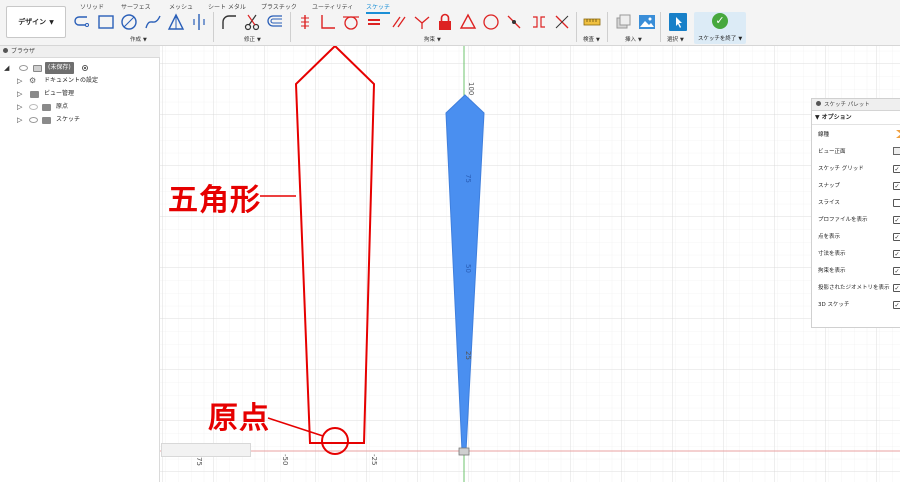  Describe the element at coordinates (859, 305) in the screenshot. I see `palette-row-3d-sketch: 3D スケッチ ✓` at that location.